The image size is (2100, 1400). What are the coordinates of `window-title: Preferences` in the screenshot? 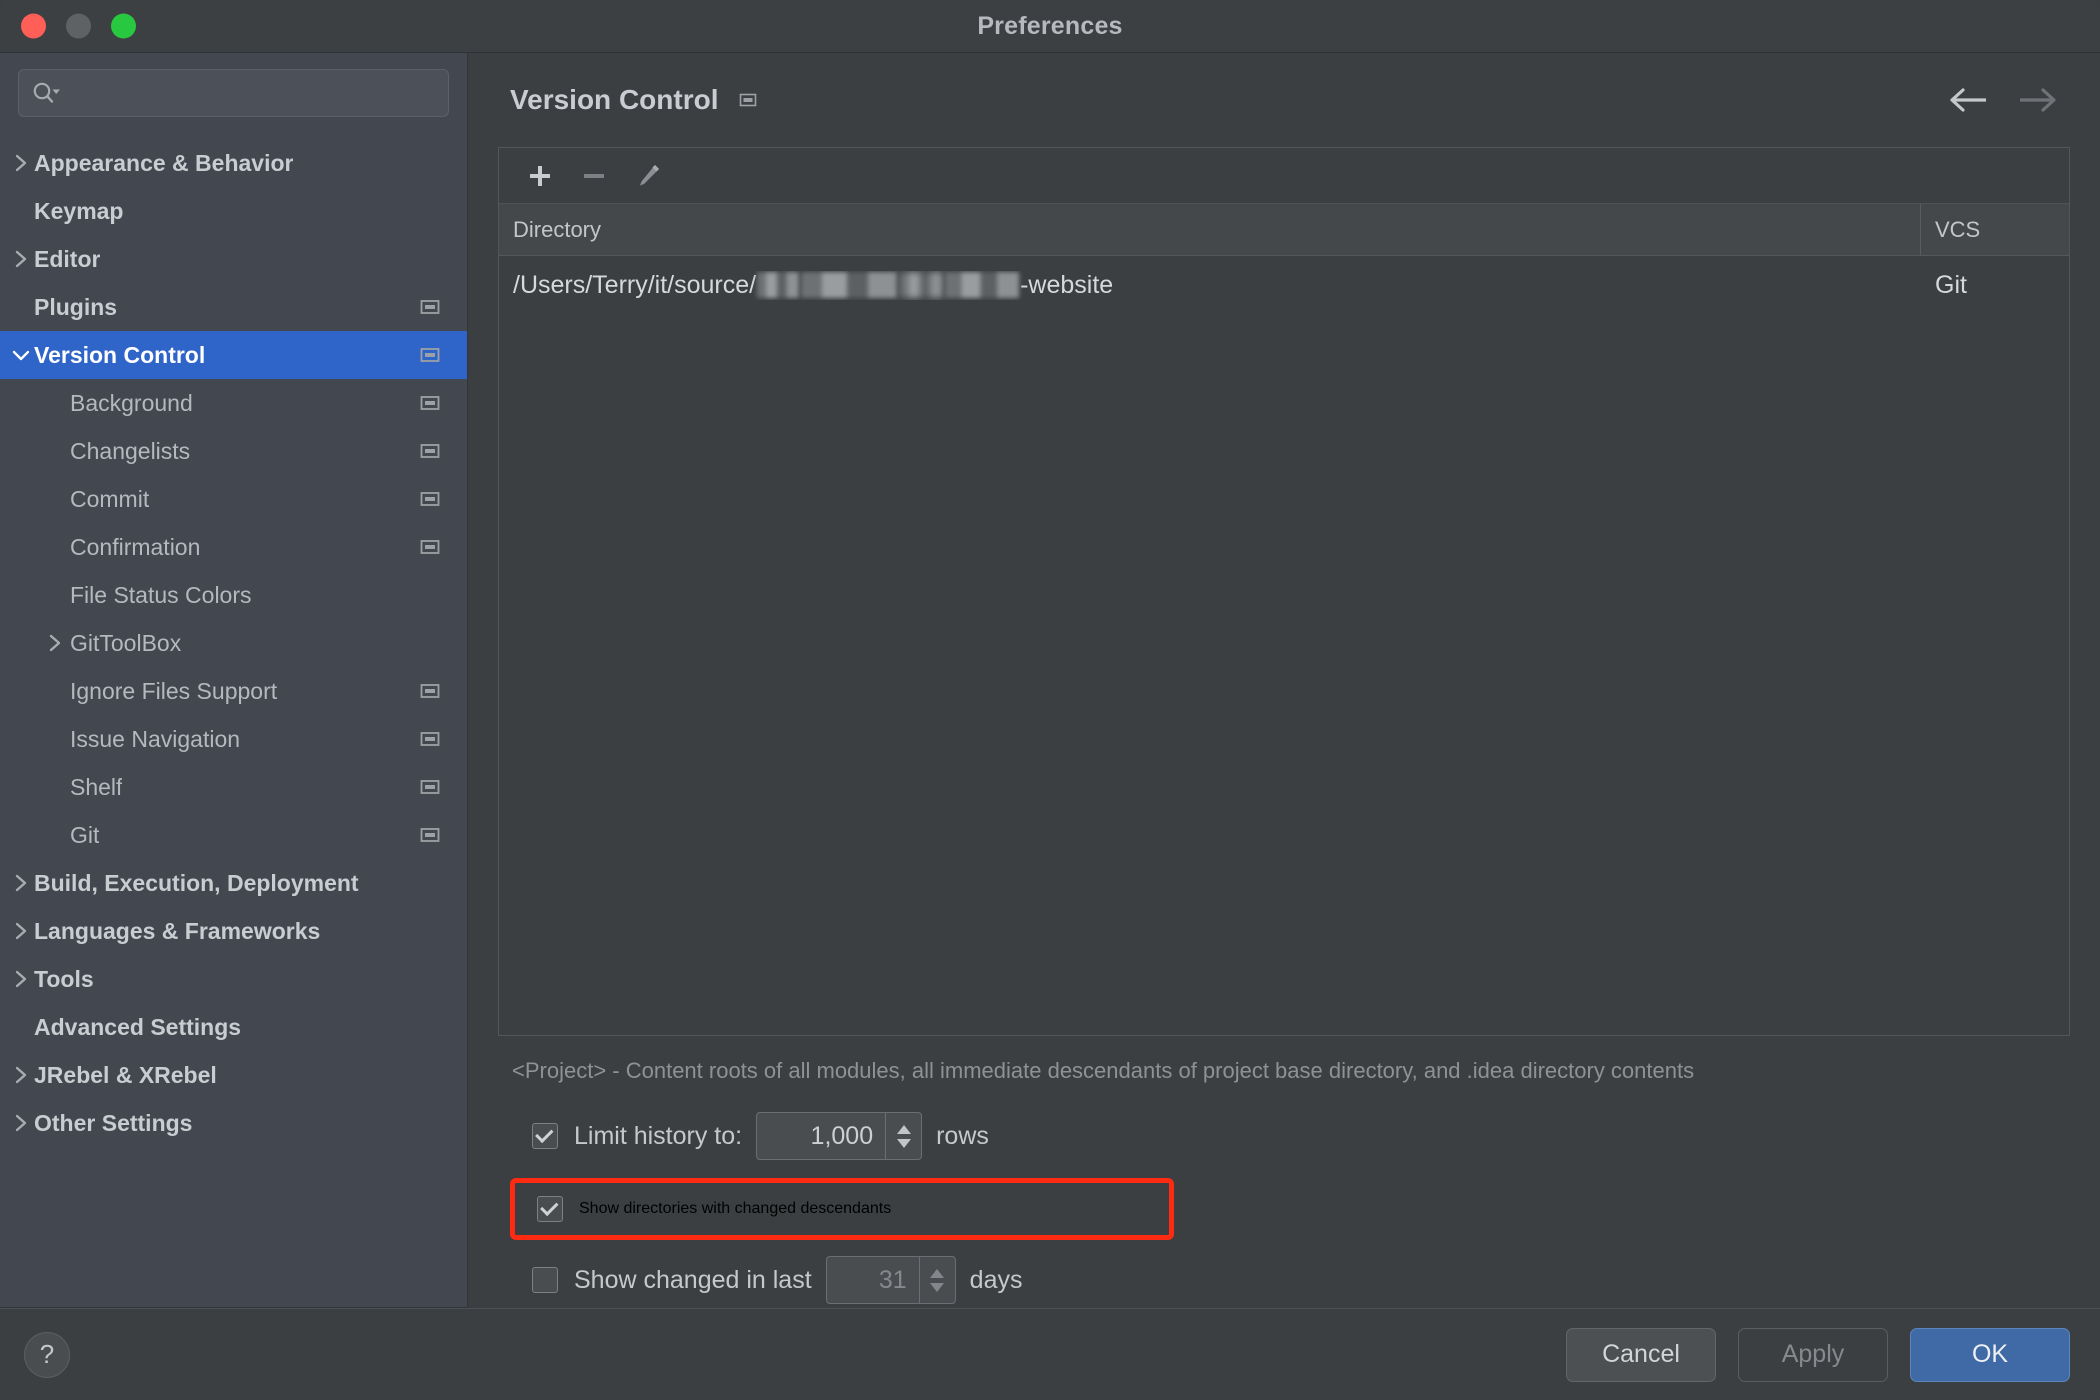 It's located at (1050, 25).